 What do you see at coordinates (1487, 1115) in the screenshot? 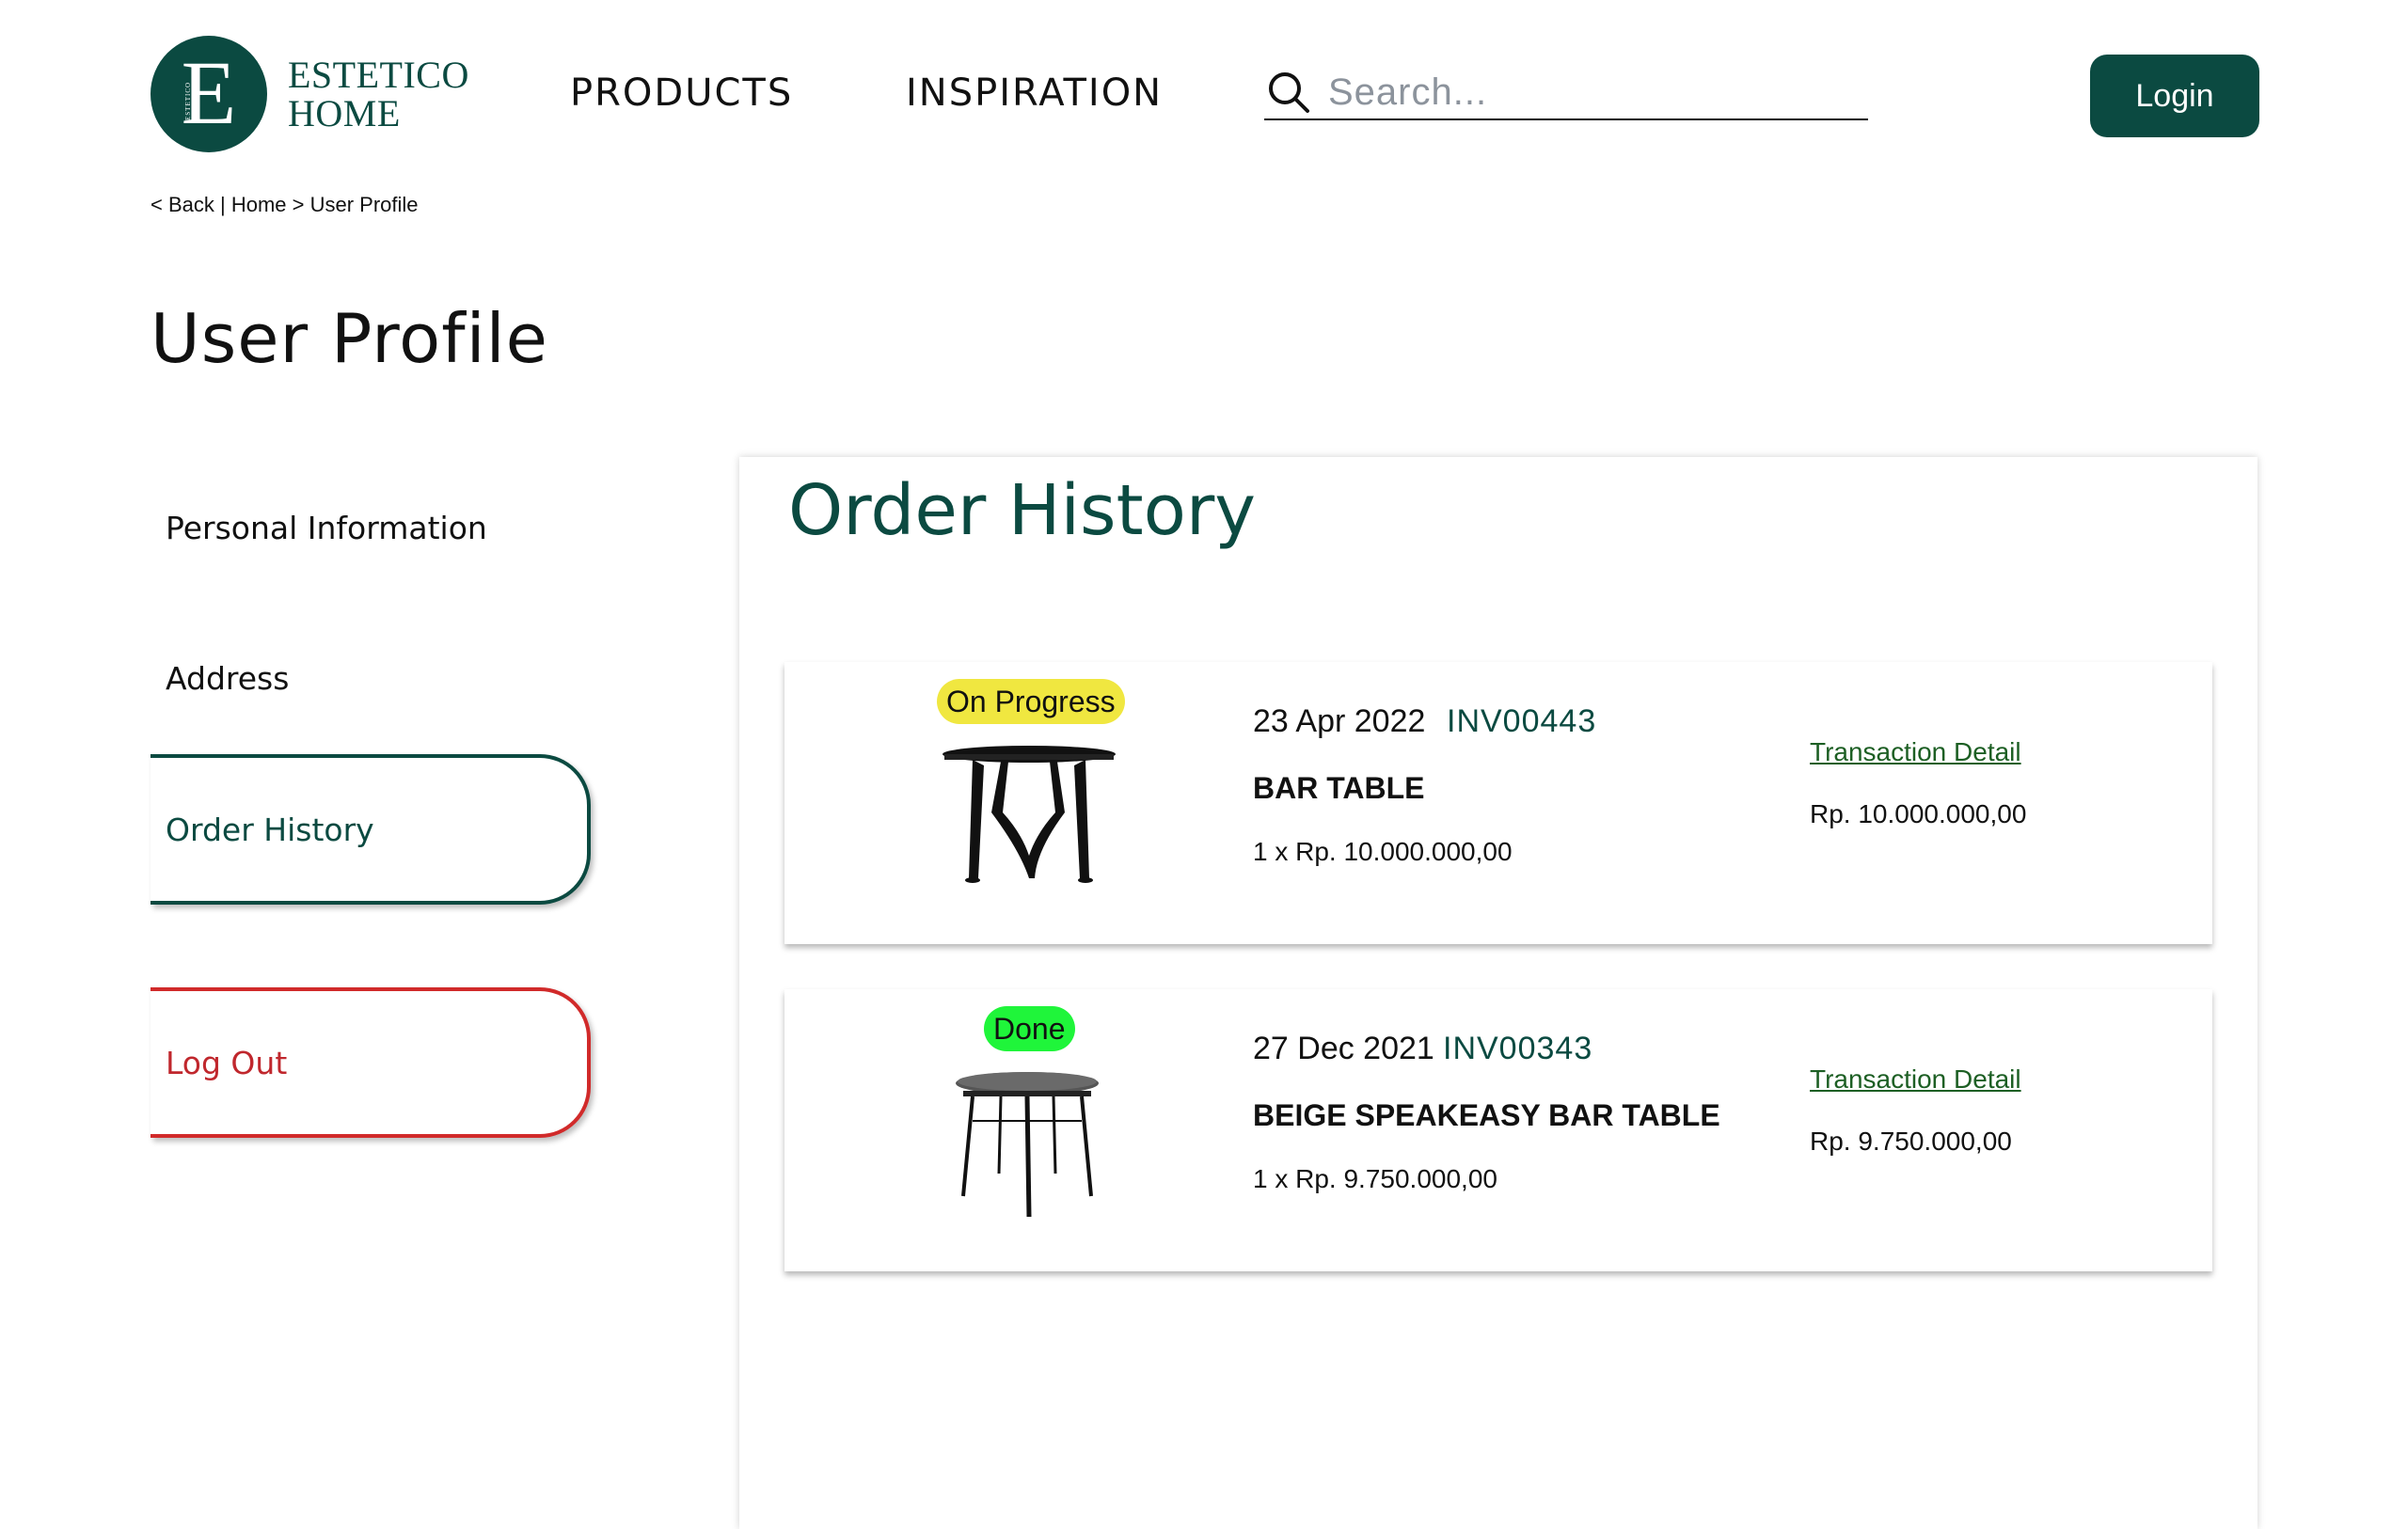
I see `product-name: BEIGE SPEAKEASY BAR TABLE` at bounding box center [1487, 1115].